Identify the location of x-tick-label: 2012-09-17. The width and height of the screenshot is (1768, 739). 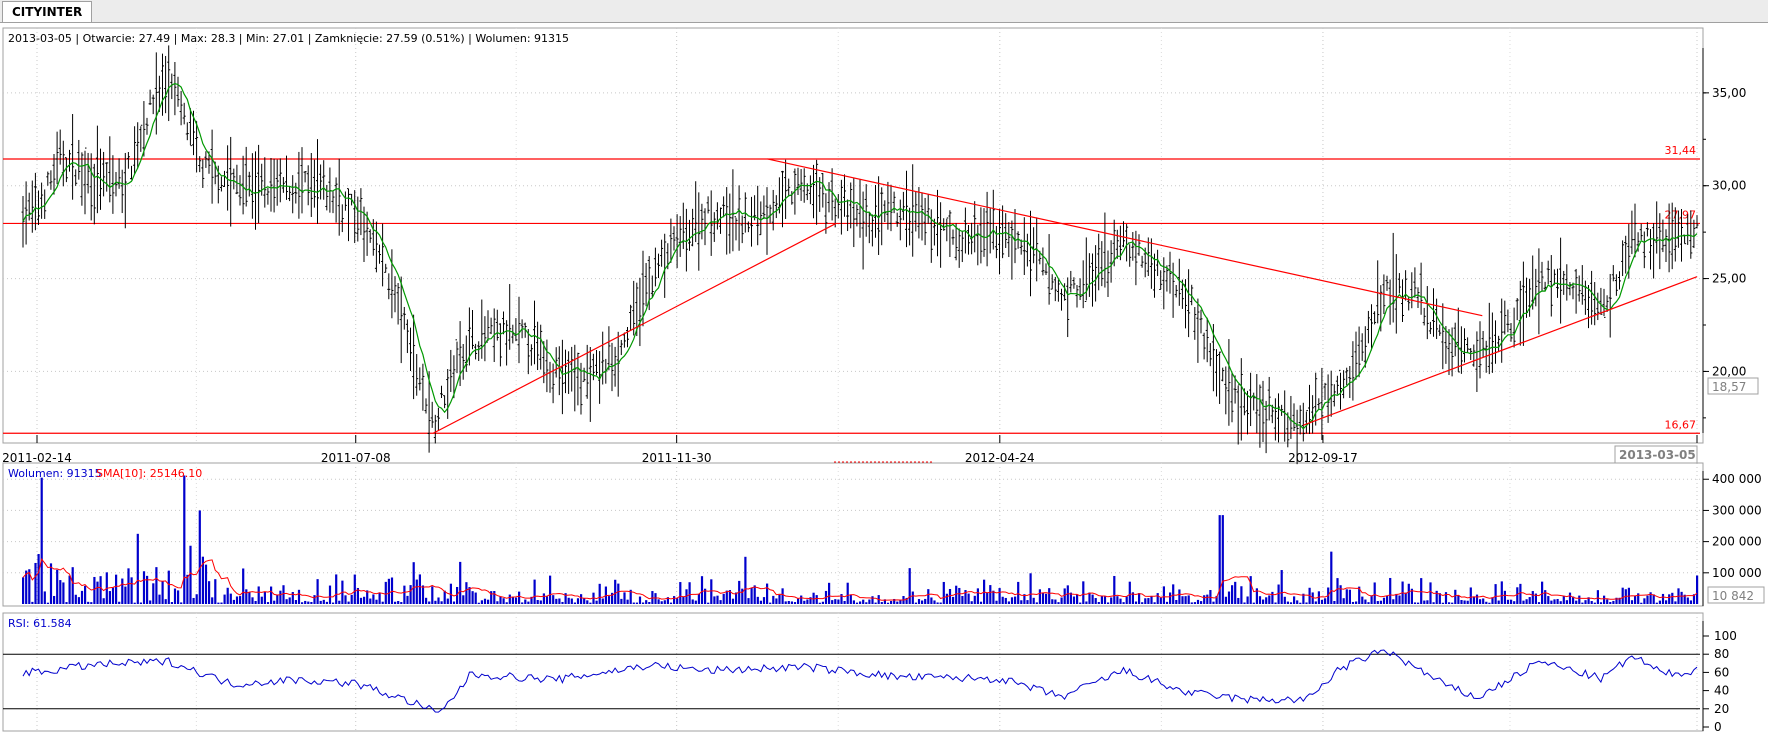
(1323, 458).